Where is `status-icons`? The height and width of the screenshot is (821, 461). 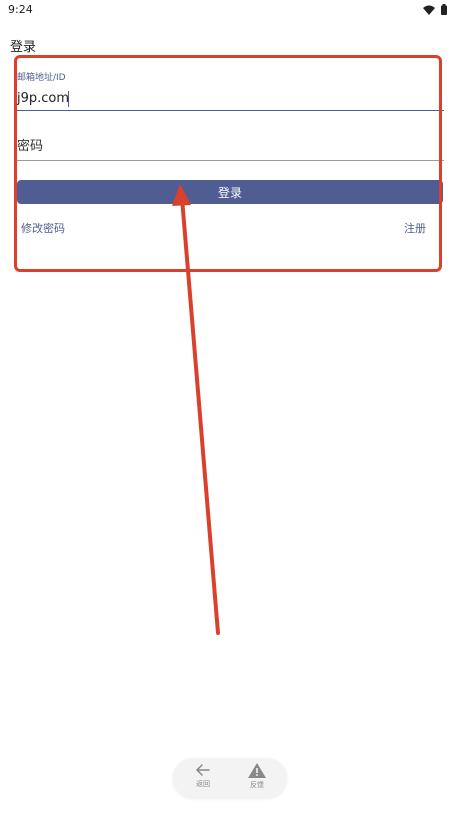
status-icons is located at coordinates (435, 9).